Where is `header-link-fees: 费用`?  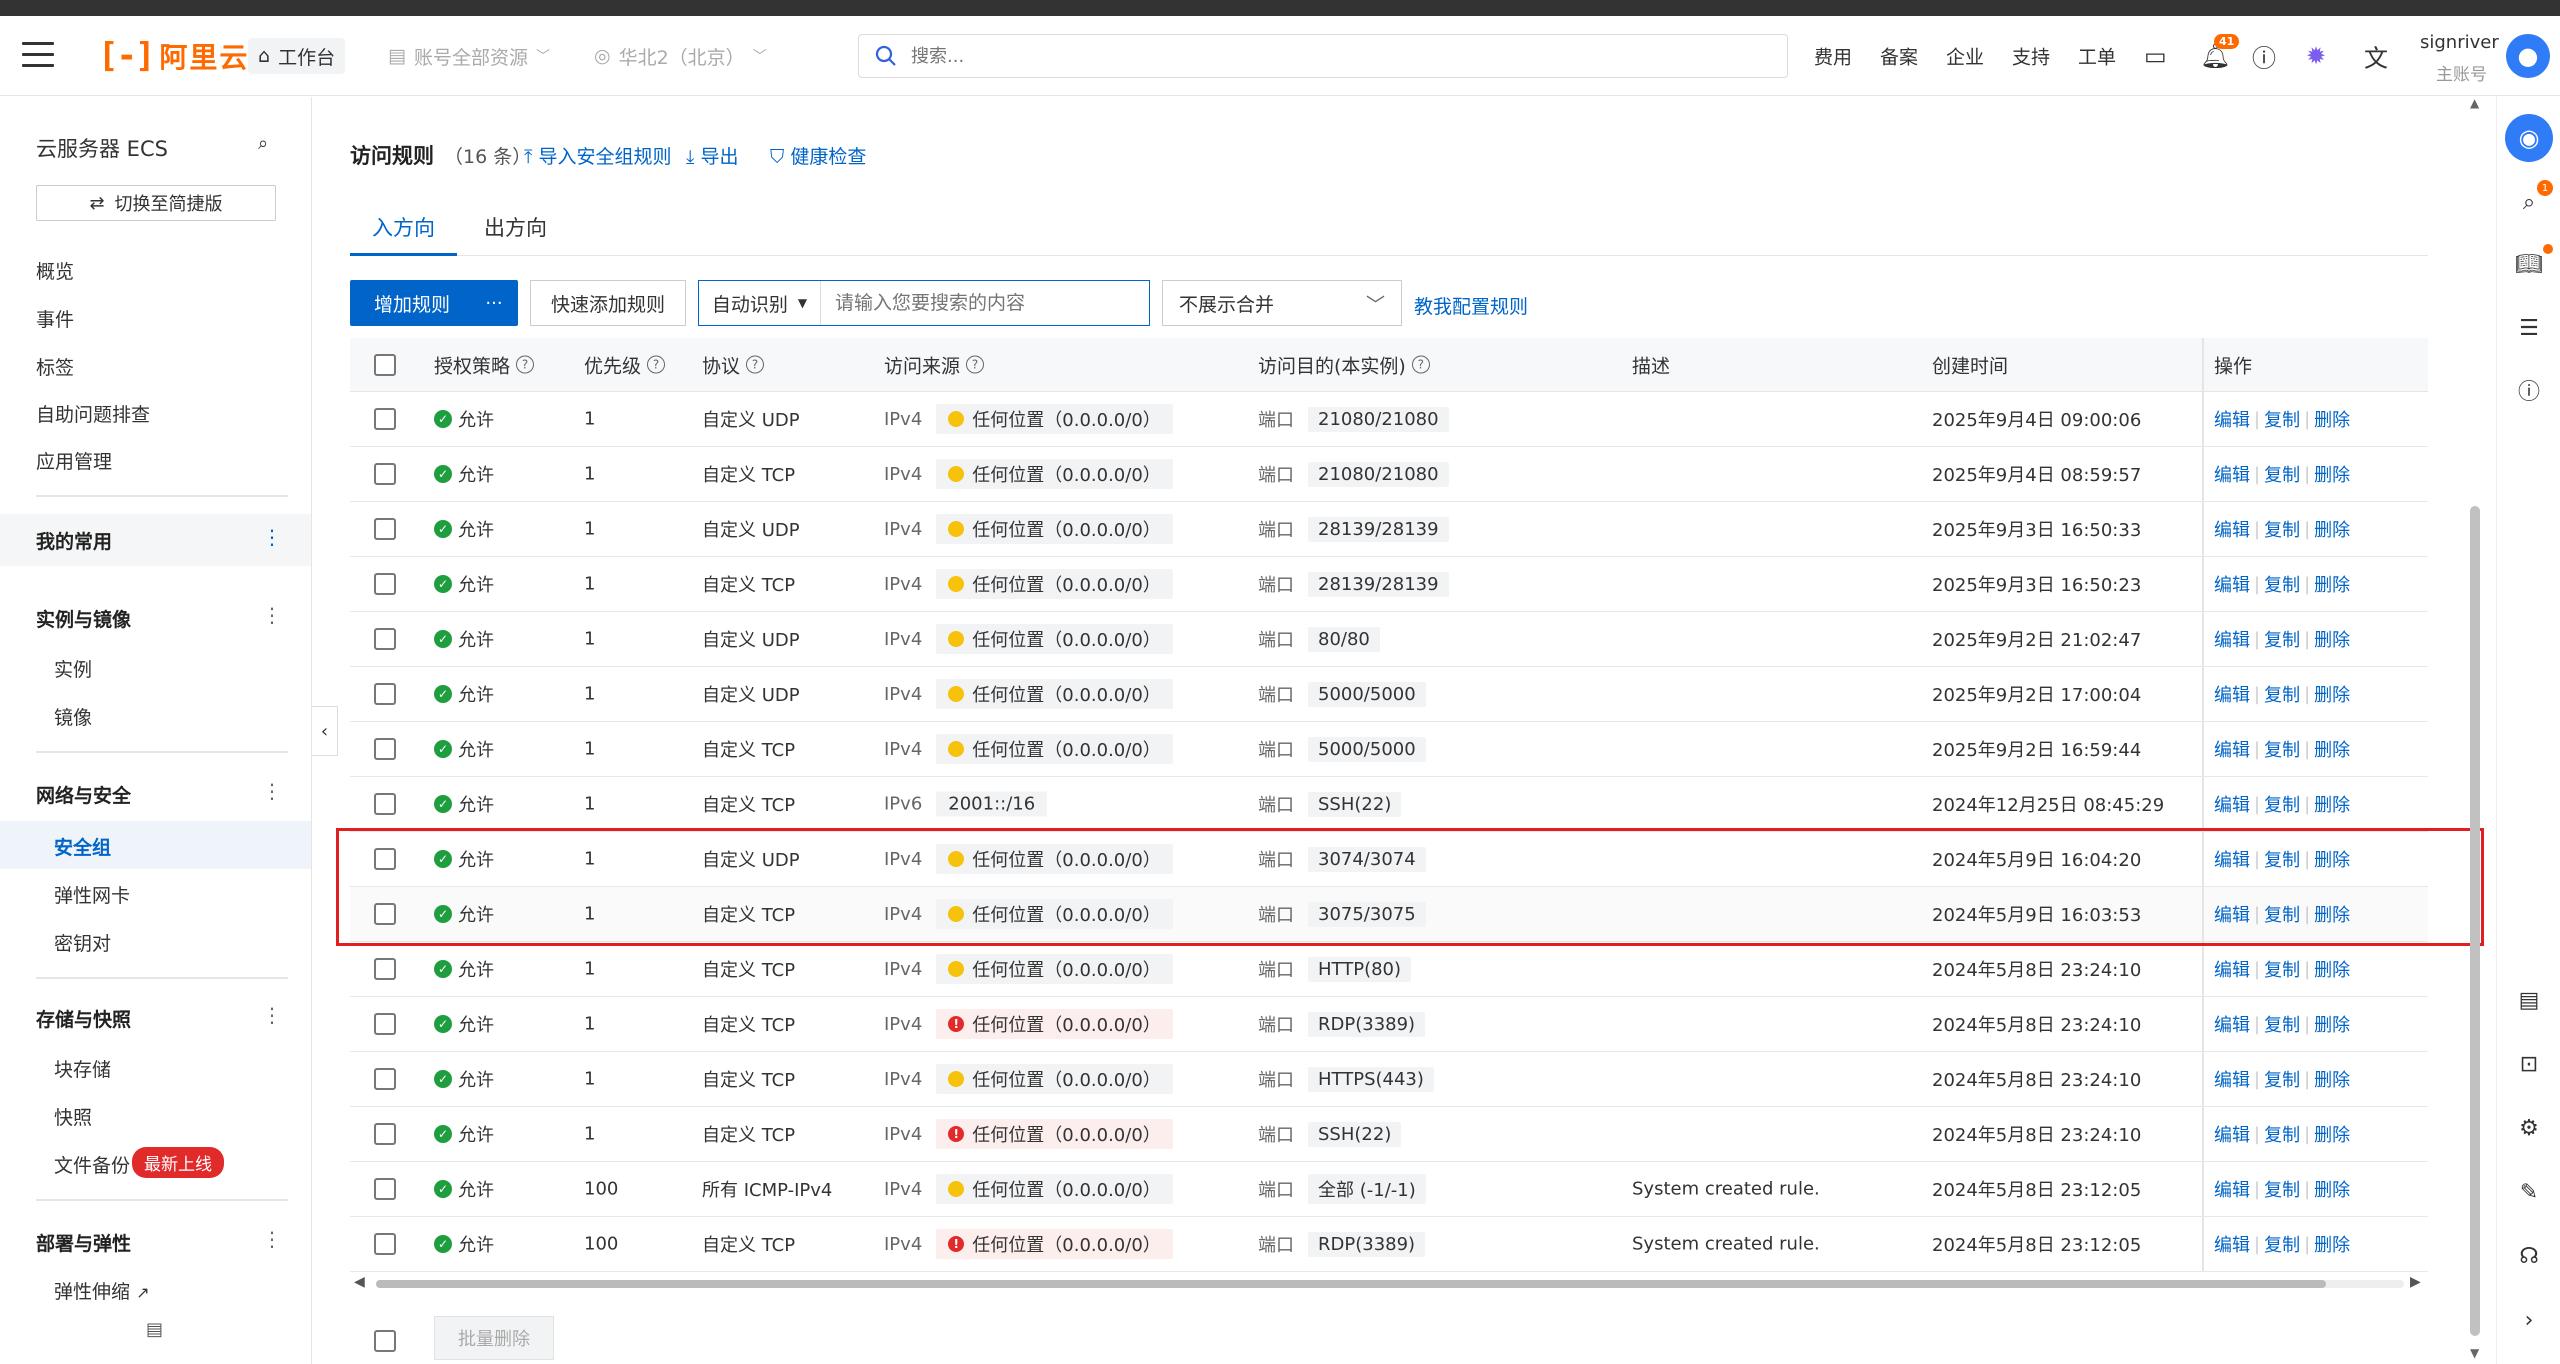
header-link-fees: 费用 is located at coordinates (1833, 56).